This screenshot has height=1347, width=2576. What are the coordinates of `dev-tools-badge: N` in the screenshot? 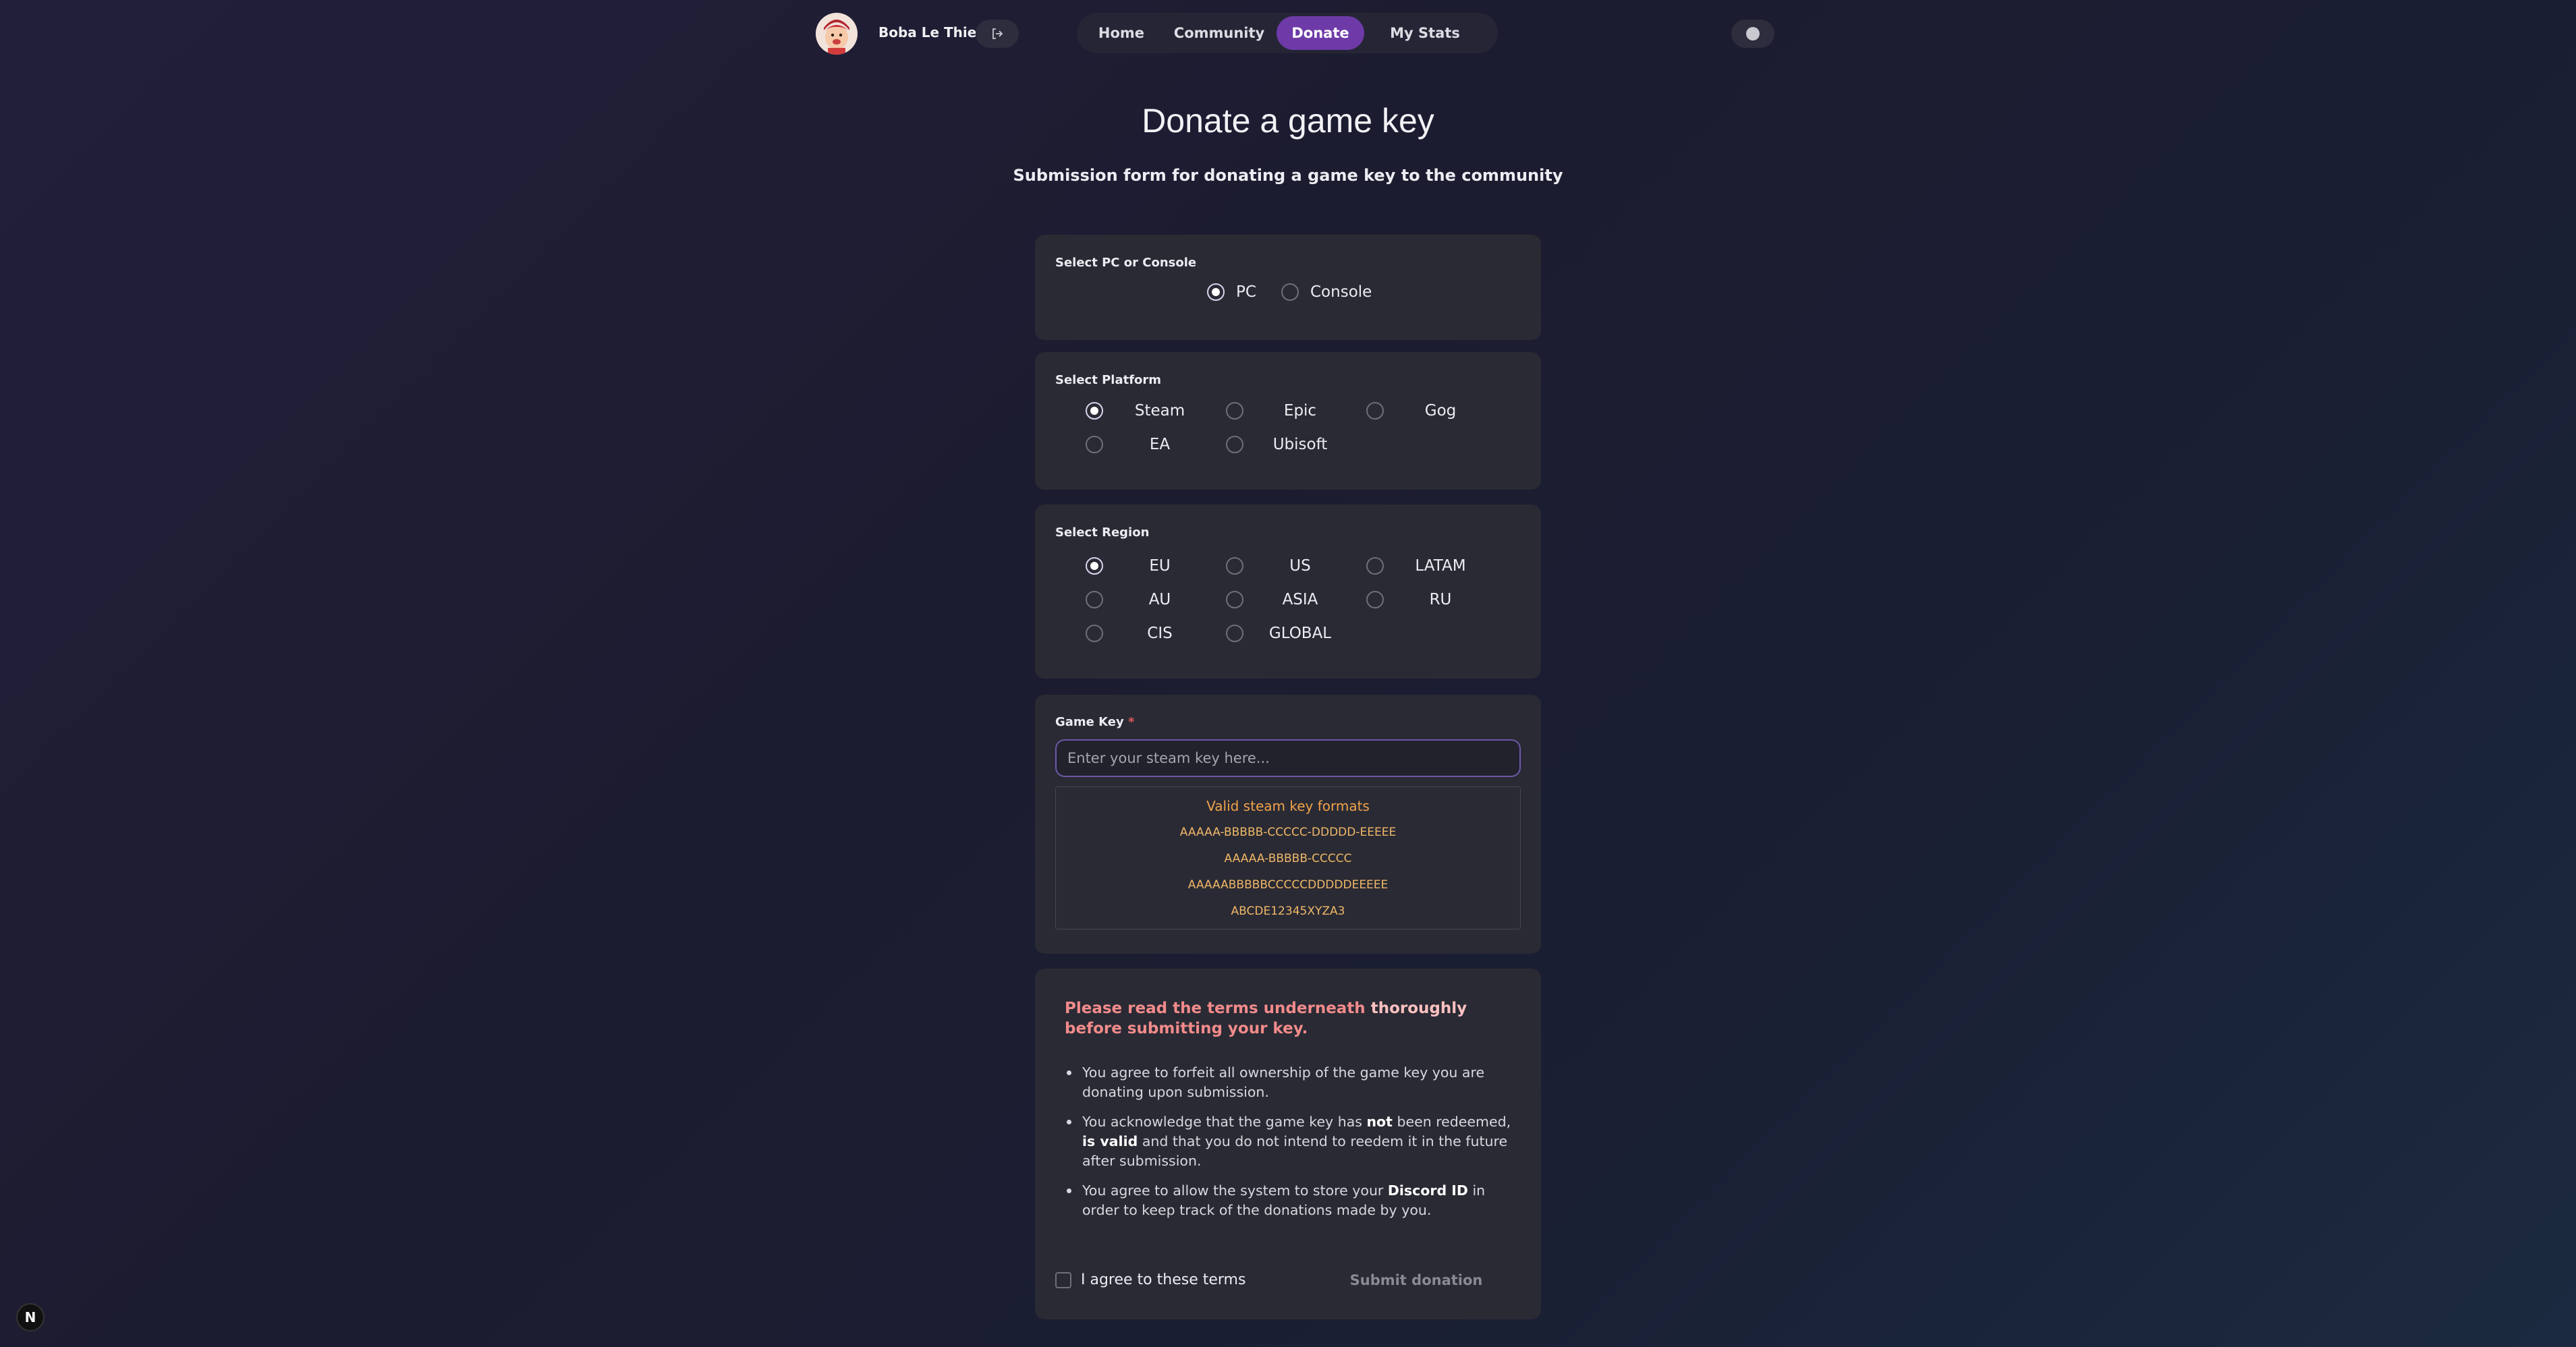 It's located at (30, 1317).